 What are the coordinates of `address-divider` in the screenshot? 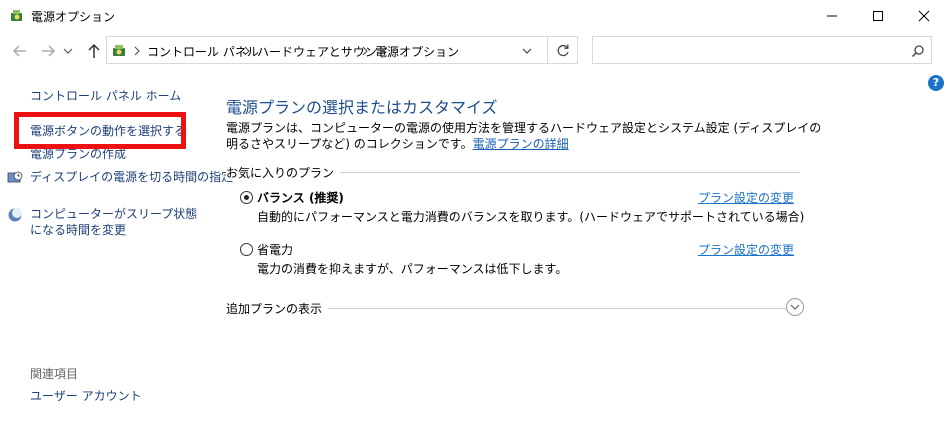 It's located at (547, 50).